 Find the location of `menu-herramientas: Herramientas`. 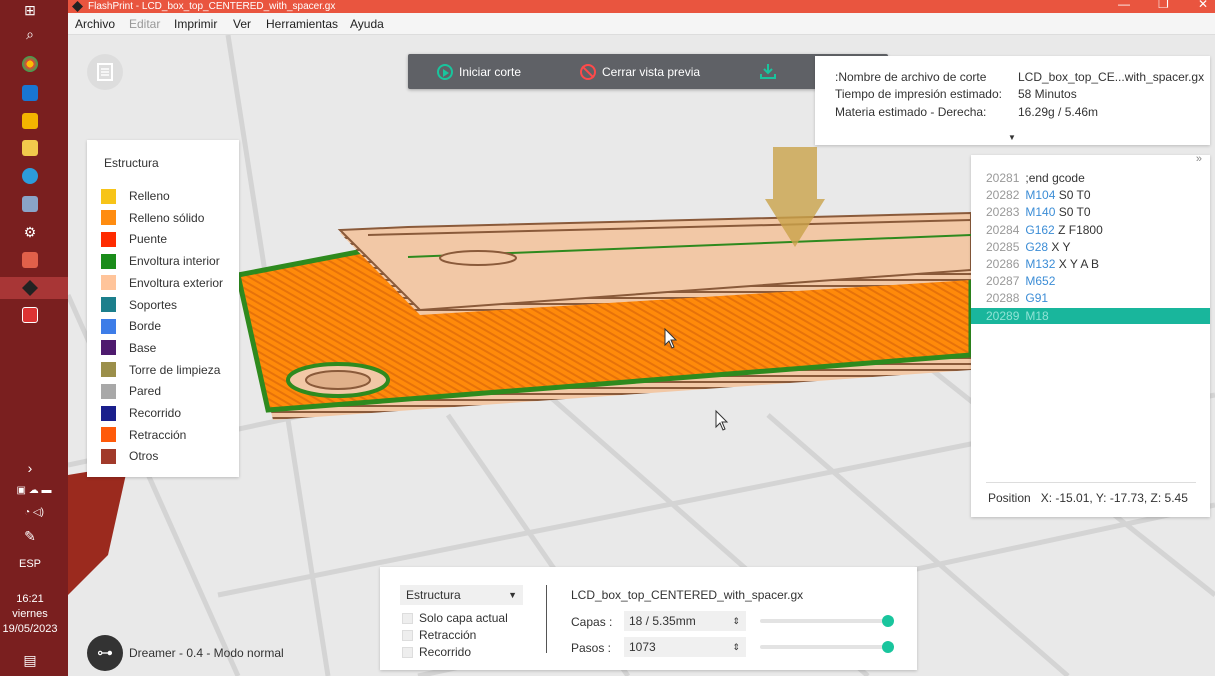

menu-herramientas: Herramientas is located at coordinates (302, 24).